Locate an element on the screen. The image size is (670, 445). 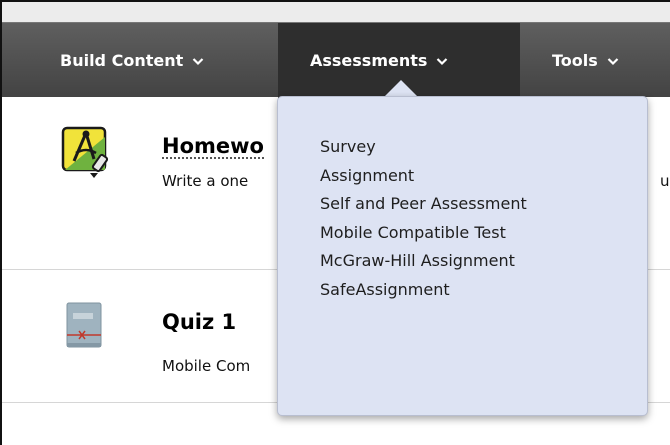
menu-item-mcgraw-hill-assignment: McGraw-Hill Assignment is located at coordinates (423, 261).